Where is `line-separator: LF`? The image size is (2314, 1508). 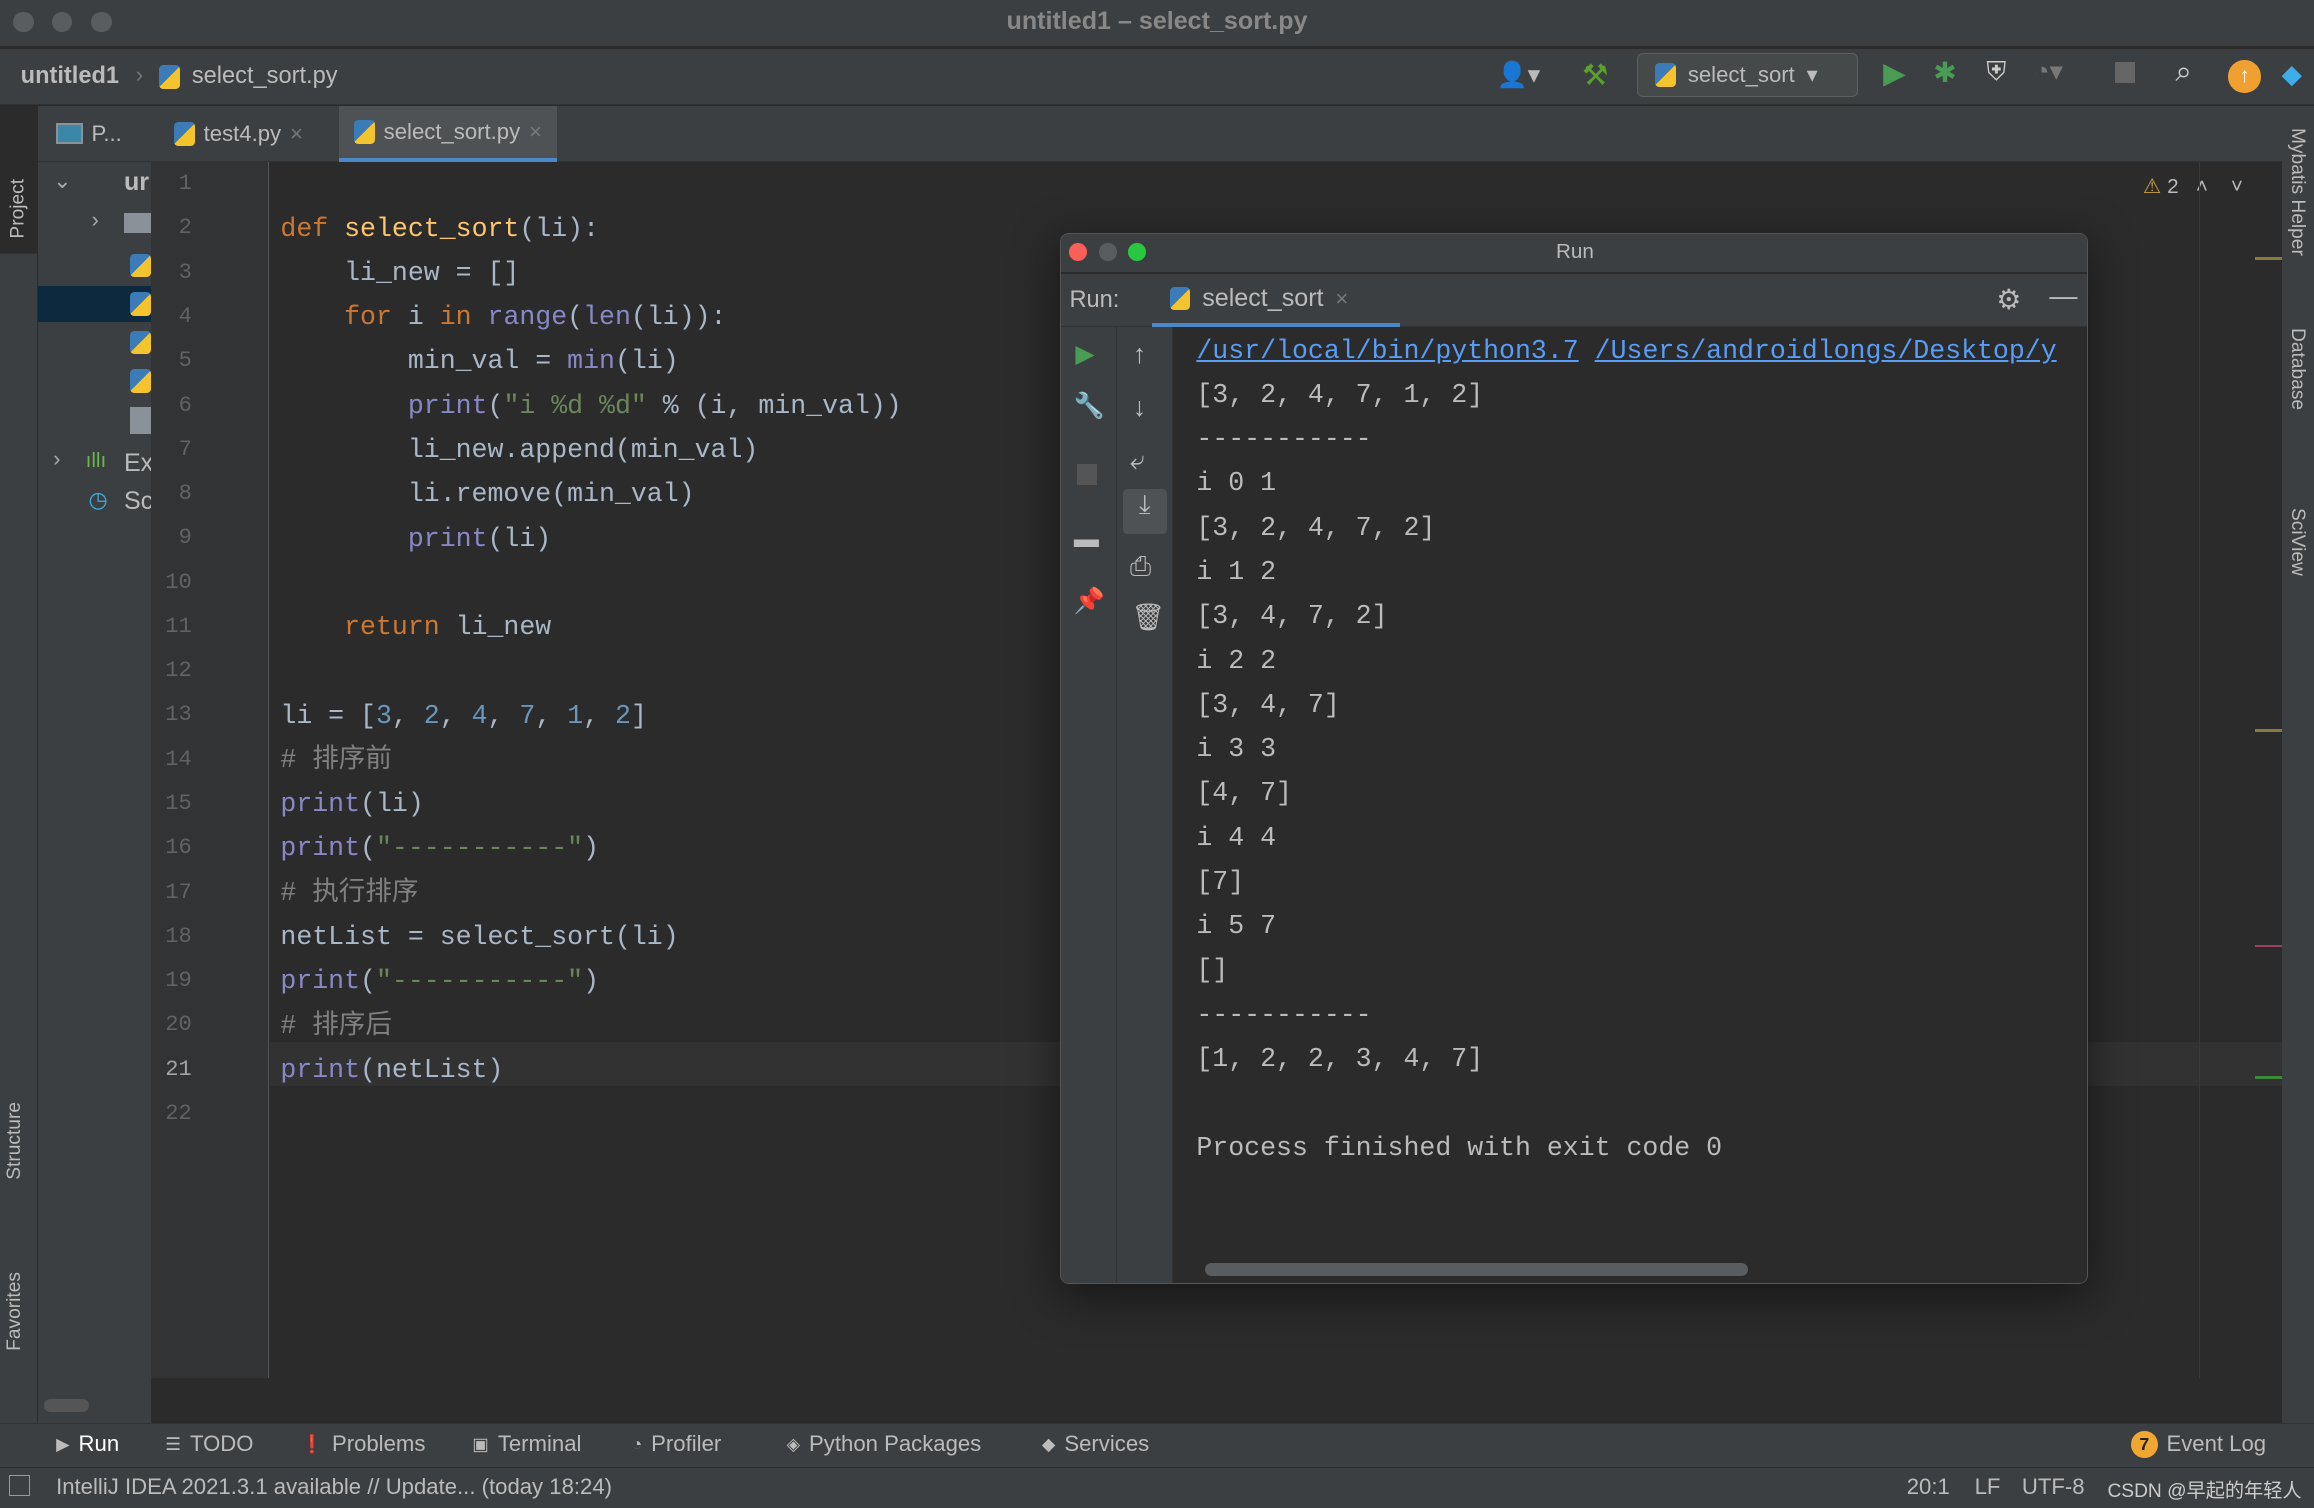
line-separator: LF is located at coordinates (1988, 1487).